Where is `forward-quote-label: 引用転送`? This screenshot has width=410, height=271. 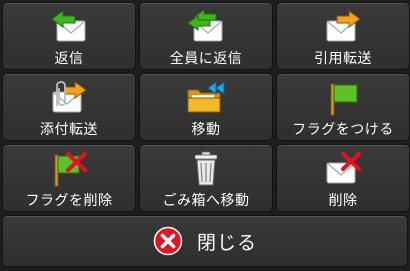 forward-quote-label: 引用転送 is located at coordinates (343, 59).